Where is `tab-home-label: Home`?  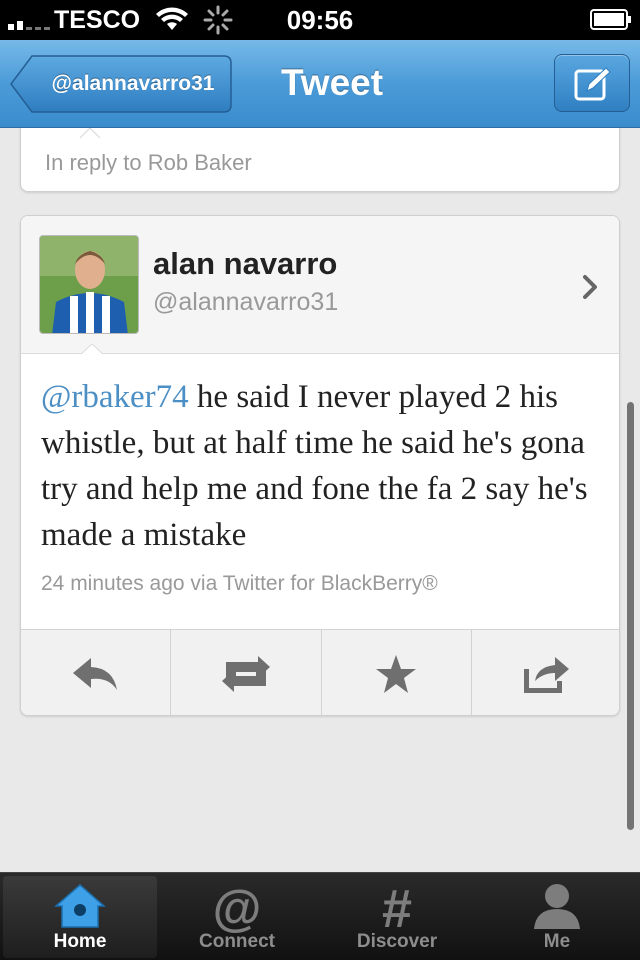 tab-home-label: Home is located at coordinates (80, 941).